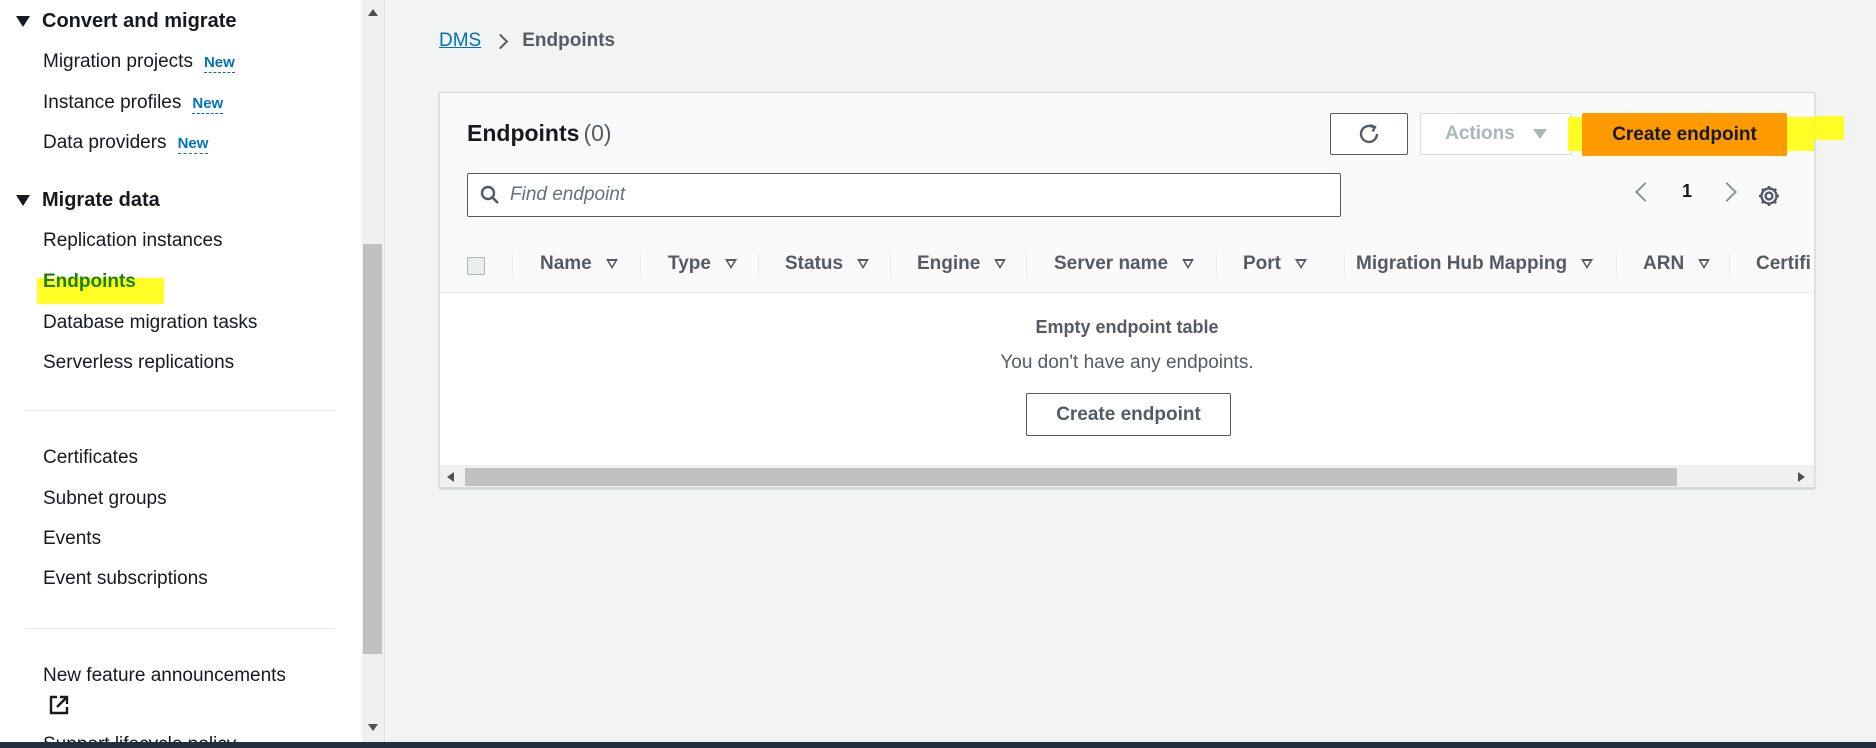 The height and width of the screenshot is (748, 1876). Describe the element at coordinates (373, 12) in the screenshot. I see `scroll-up-arrow-icon` at that location.